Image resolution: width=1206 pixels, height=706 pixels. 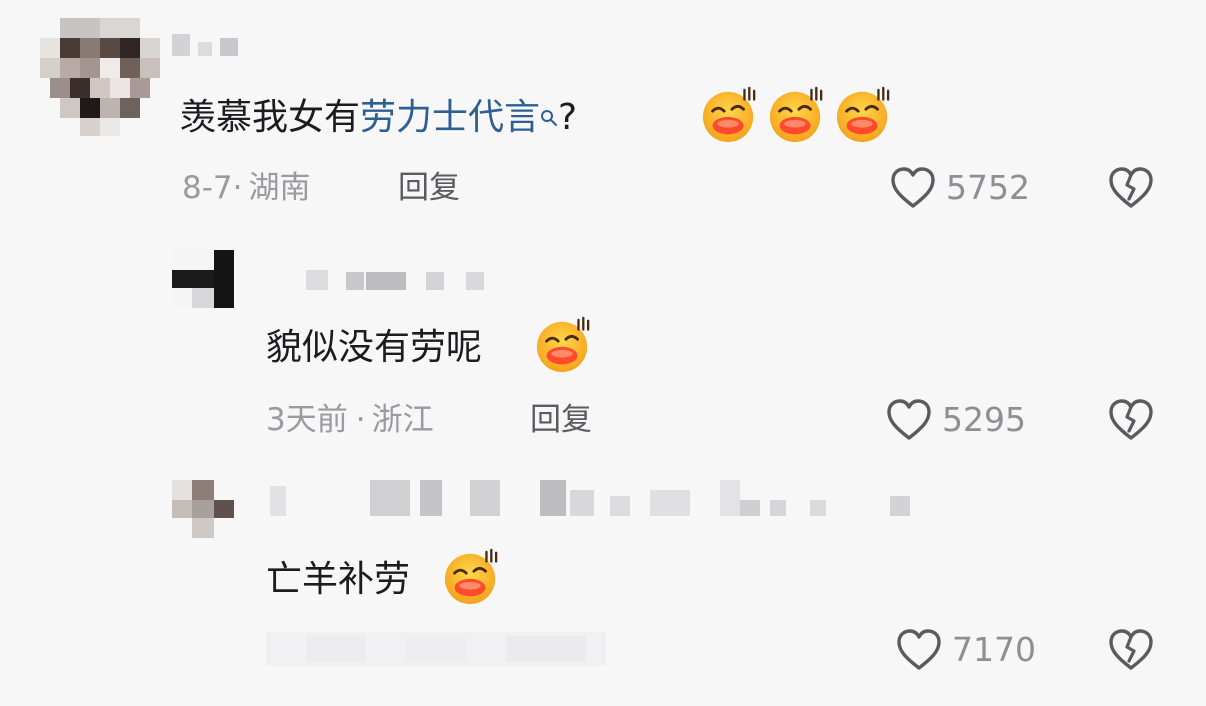 I want to click on like-count: 7170, so click(x=994, y=649).